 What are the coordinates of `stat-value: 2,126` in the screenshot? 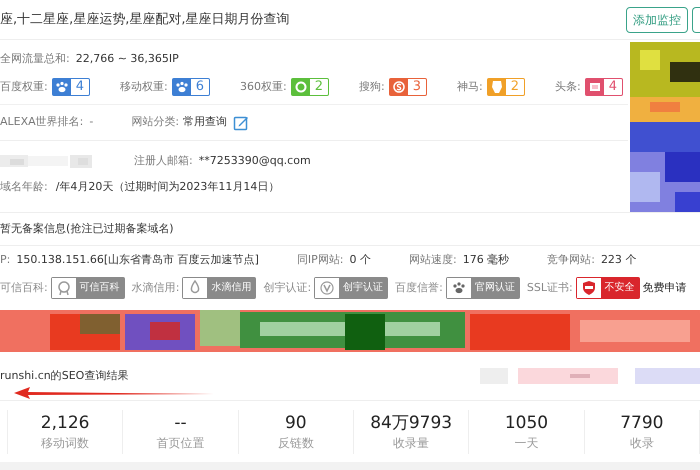 It's located at (65, 423).